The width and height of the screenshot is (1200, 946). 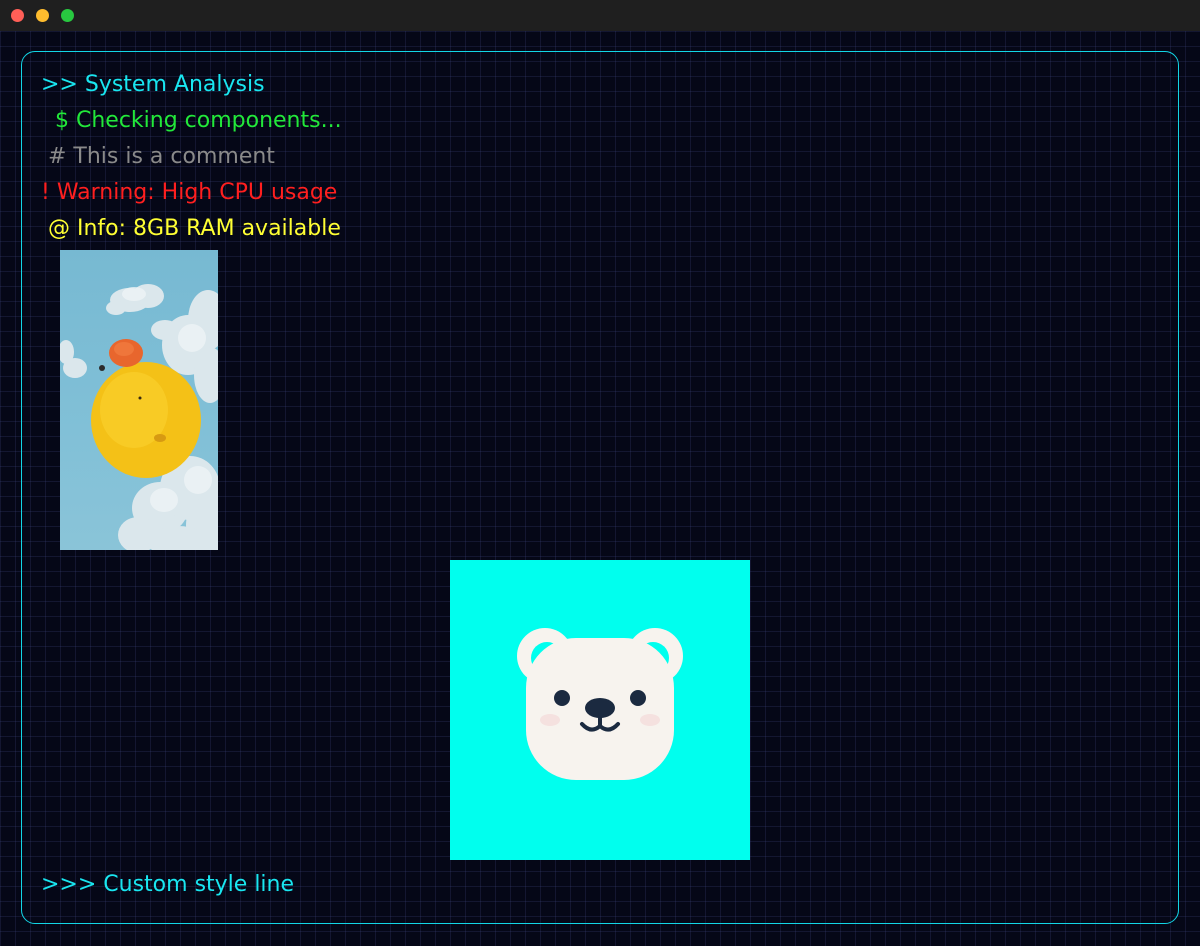 I want to click on terminal-line-warning: ! Warning: High CPU usage, so click(x=189, y=192).